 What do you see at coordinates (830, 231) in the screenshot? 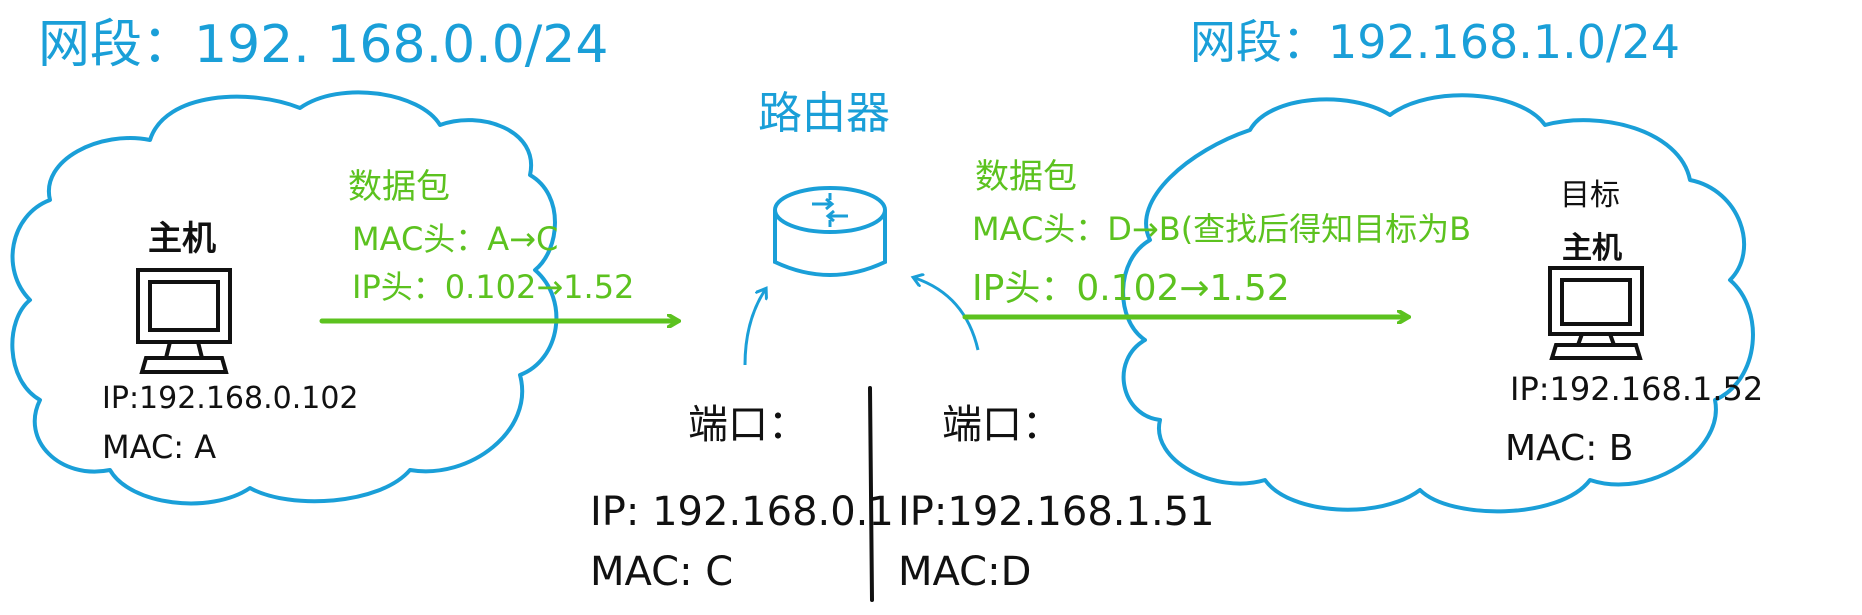
I see `router-icon` at bounding box center [830, 231].